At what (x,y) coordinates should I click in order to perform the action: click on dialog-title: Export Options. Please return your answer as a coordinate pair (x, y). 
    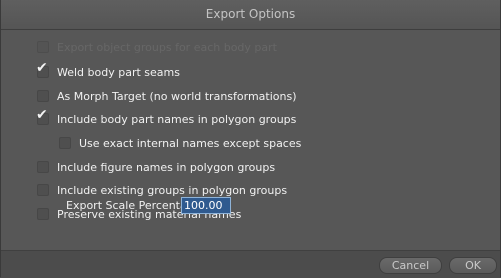
    Looking at the image, I should click on (250, 15).